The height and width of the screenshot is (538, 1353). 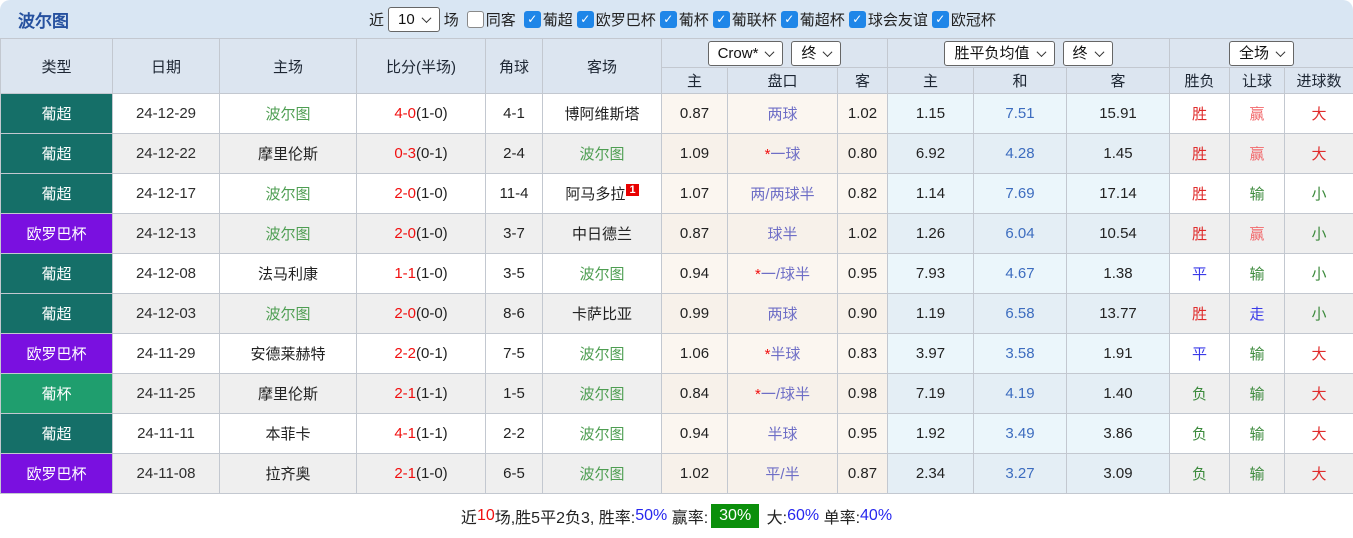 What do you see at coordinates (1199, 153) in the screenshot?
I see `match-outcome: 胜` at bounding box center [1199, 153].